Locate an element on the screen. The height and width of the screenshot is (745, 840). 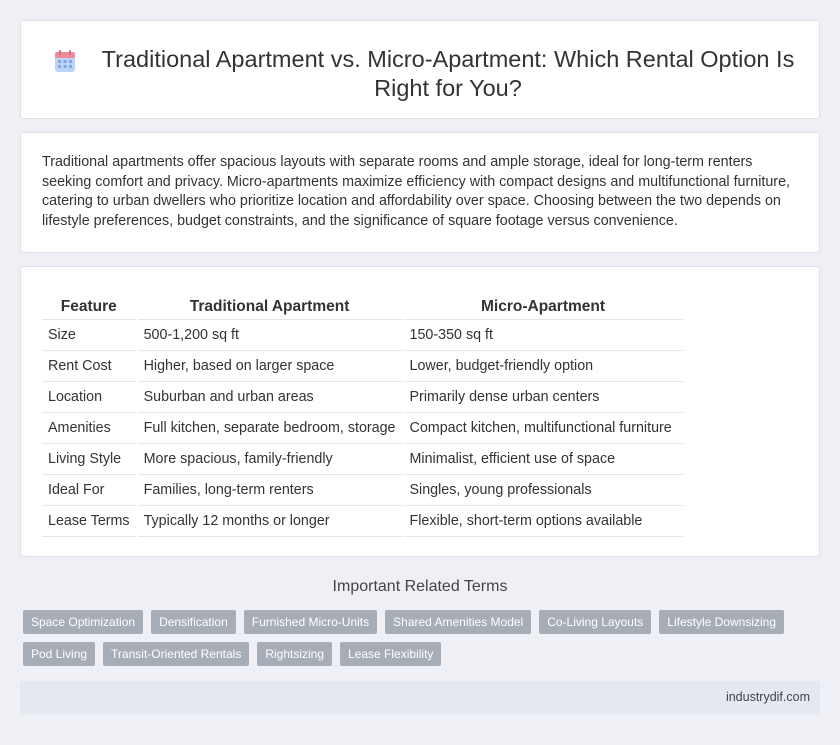
table-row: Size 500-1,200 sq ft 150-350 sq ft is located at coordinates (362, 335).